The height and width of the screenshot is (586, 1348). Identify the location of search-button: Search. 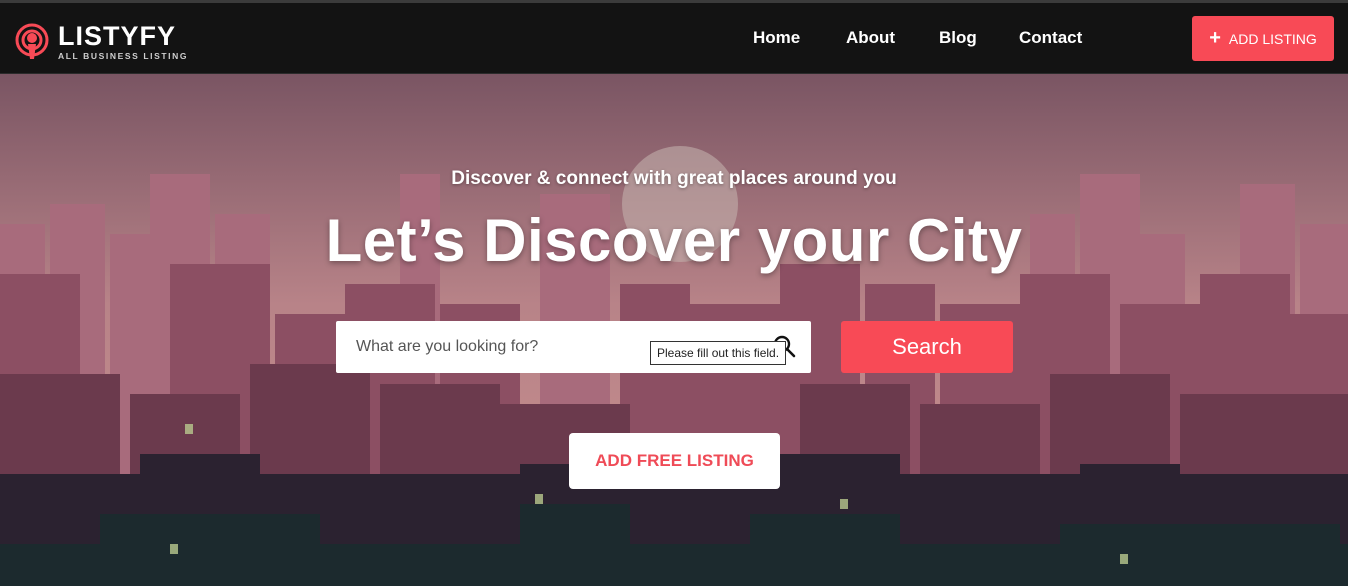
(927, 347).